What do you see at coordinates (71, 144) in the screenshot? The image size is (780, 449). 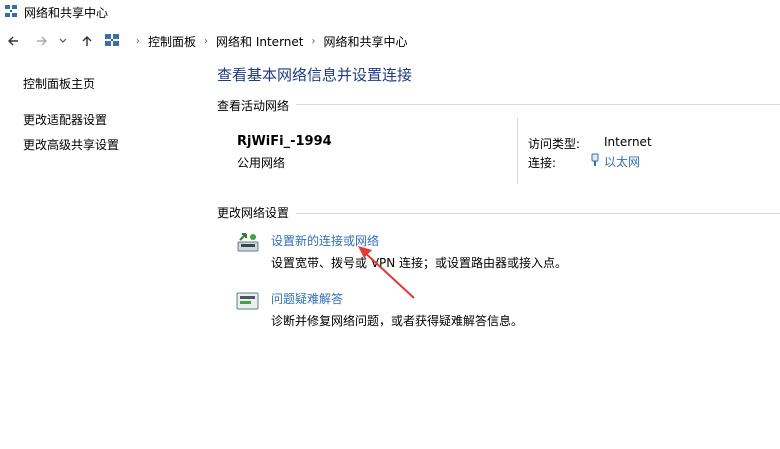 I see `sidebar-item-advanced-sharing: 更改高级共享设置` at bounding box center [71, 144].